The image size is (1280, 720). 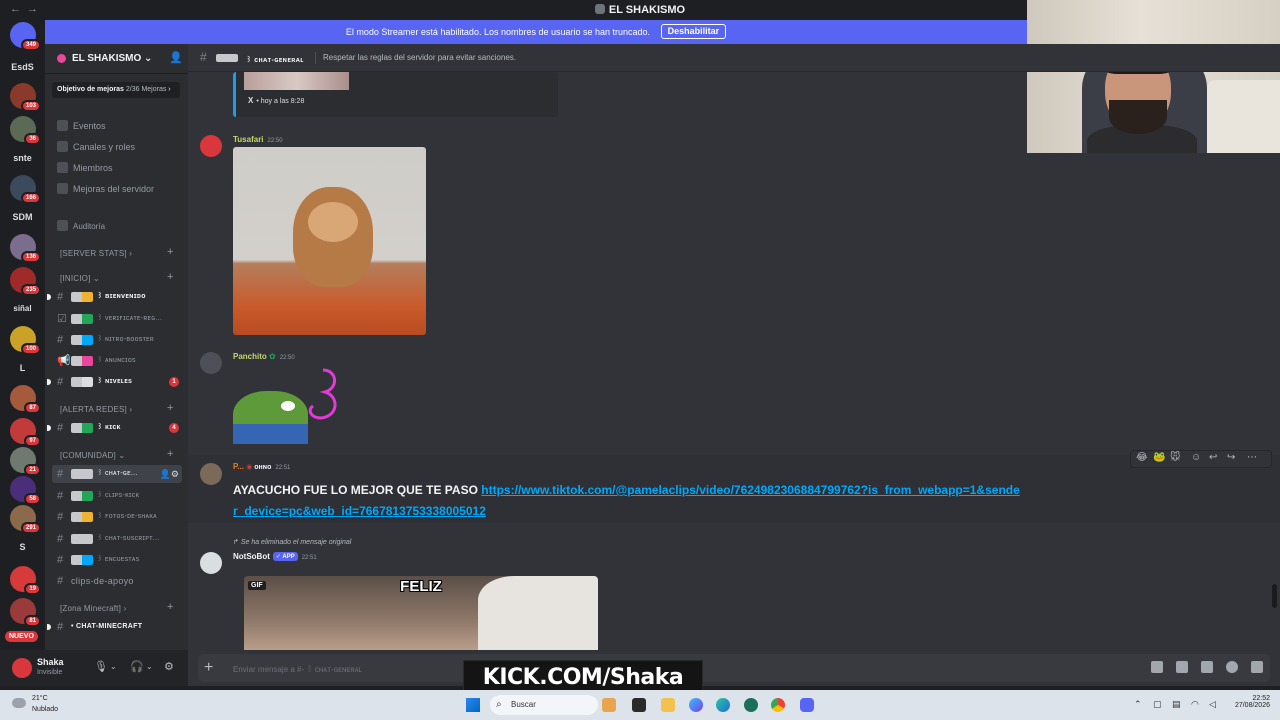 What do you see at coordinates (85, 168) in the screenshot?
I see `members-link: Miembros` at bounding box center [85, 168].